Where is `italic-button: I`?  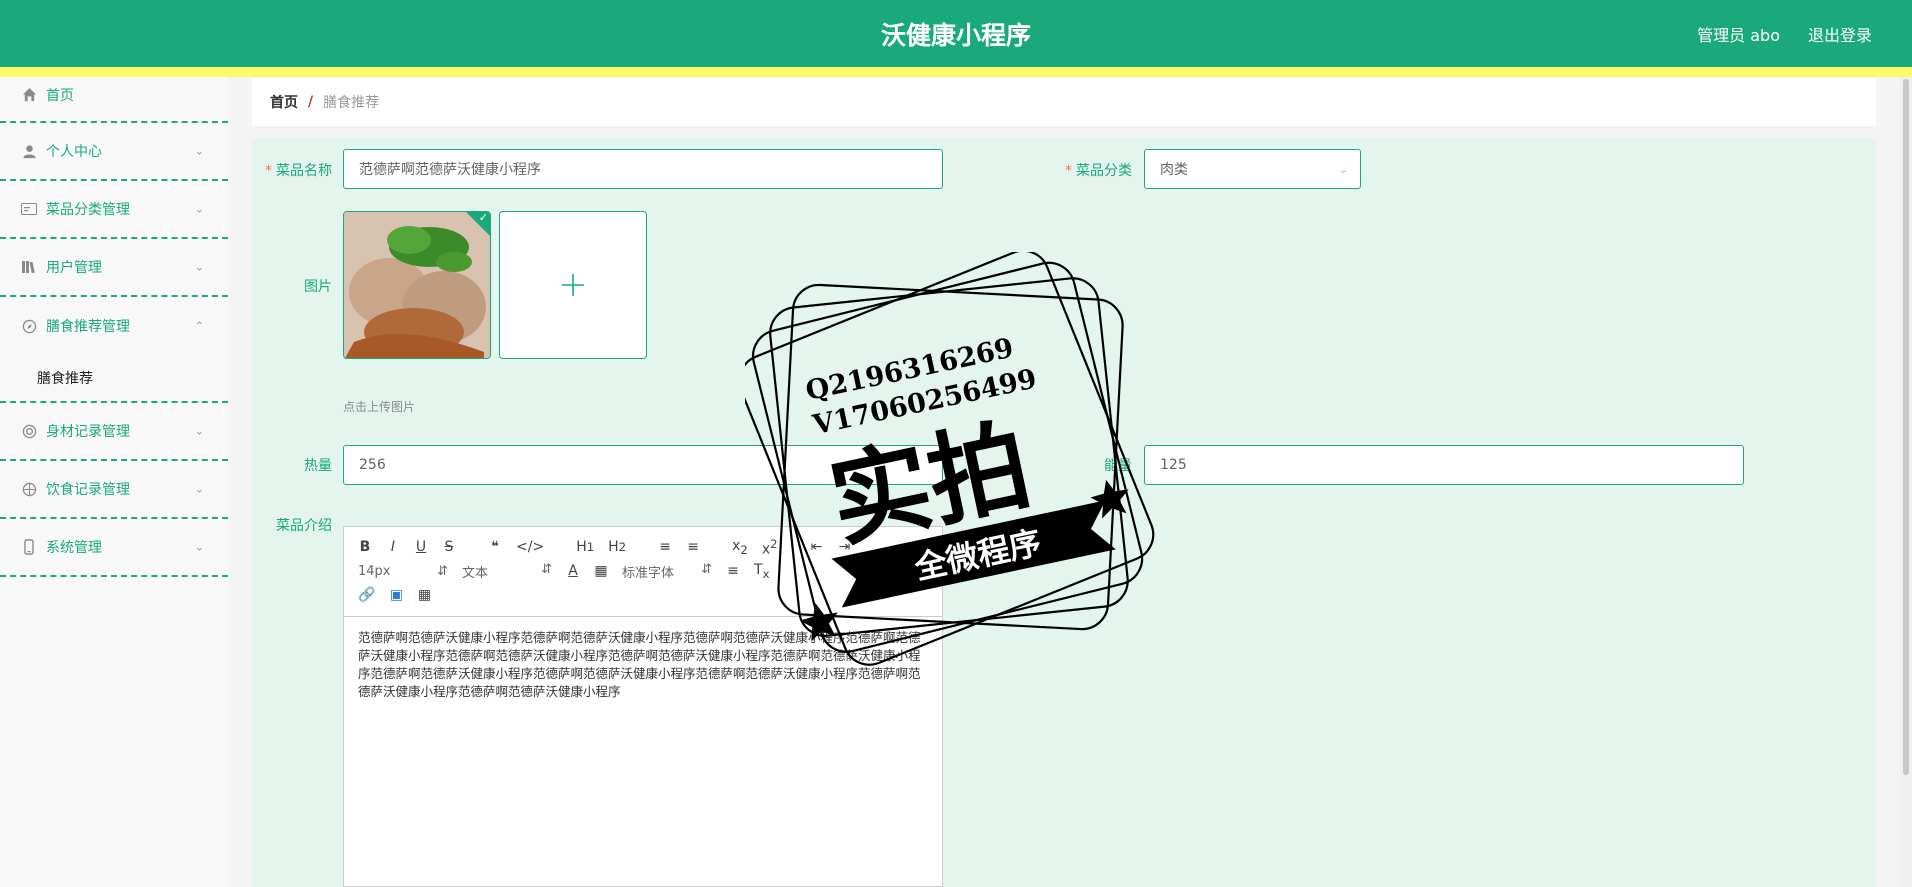 italic-button: I is located at coordinates (393, 547).